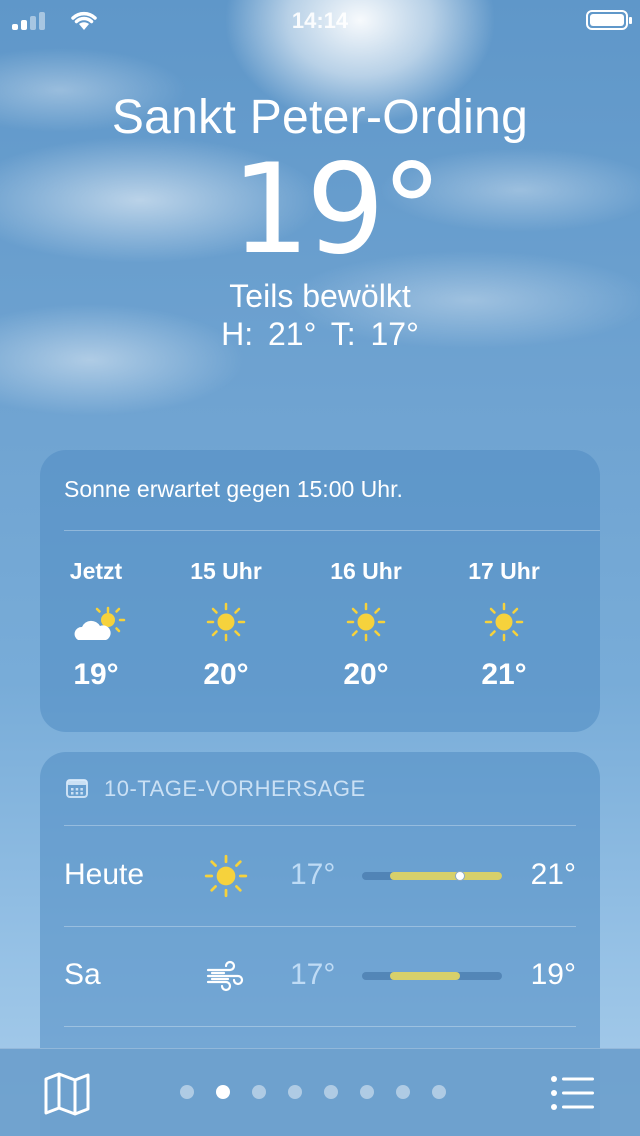  I want to click on status-clock: 14:14, so click(320, 20).